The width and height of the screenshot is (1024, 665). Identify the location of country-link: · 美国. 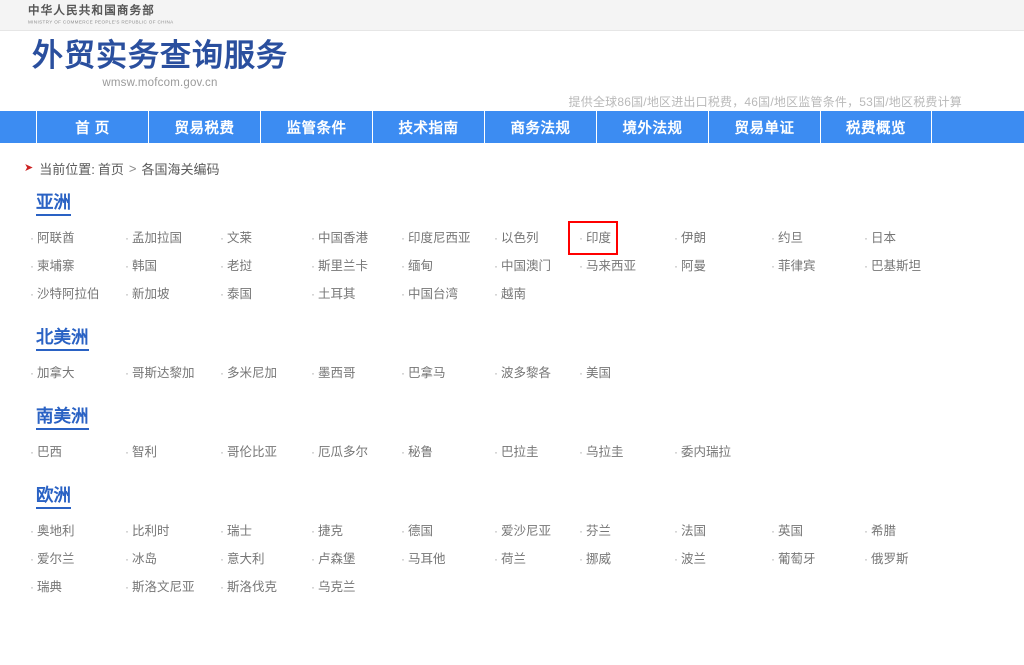
(593, 373).